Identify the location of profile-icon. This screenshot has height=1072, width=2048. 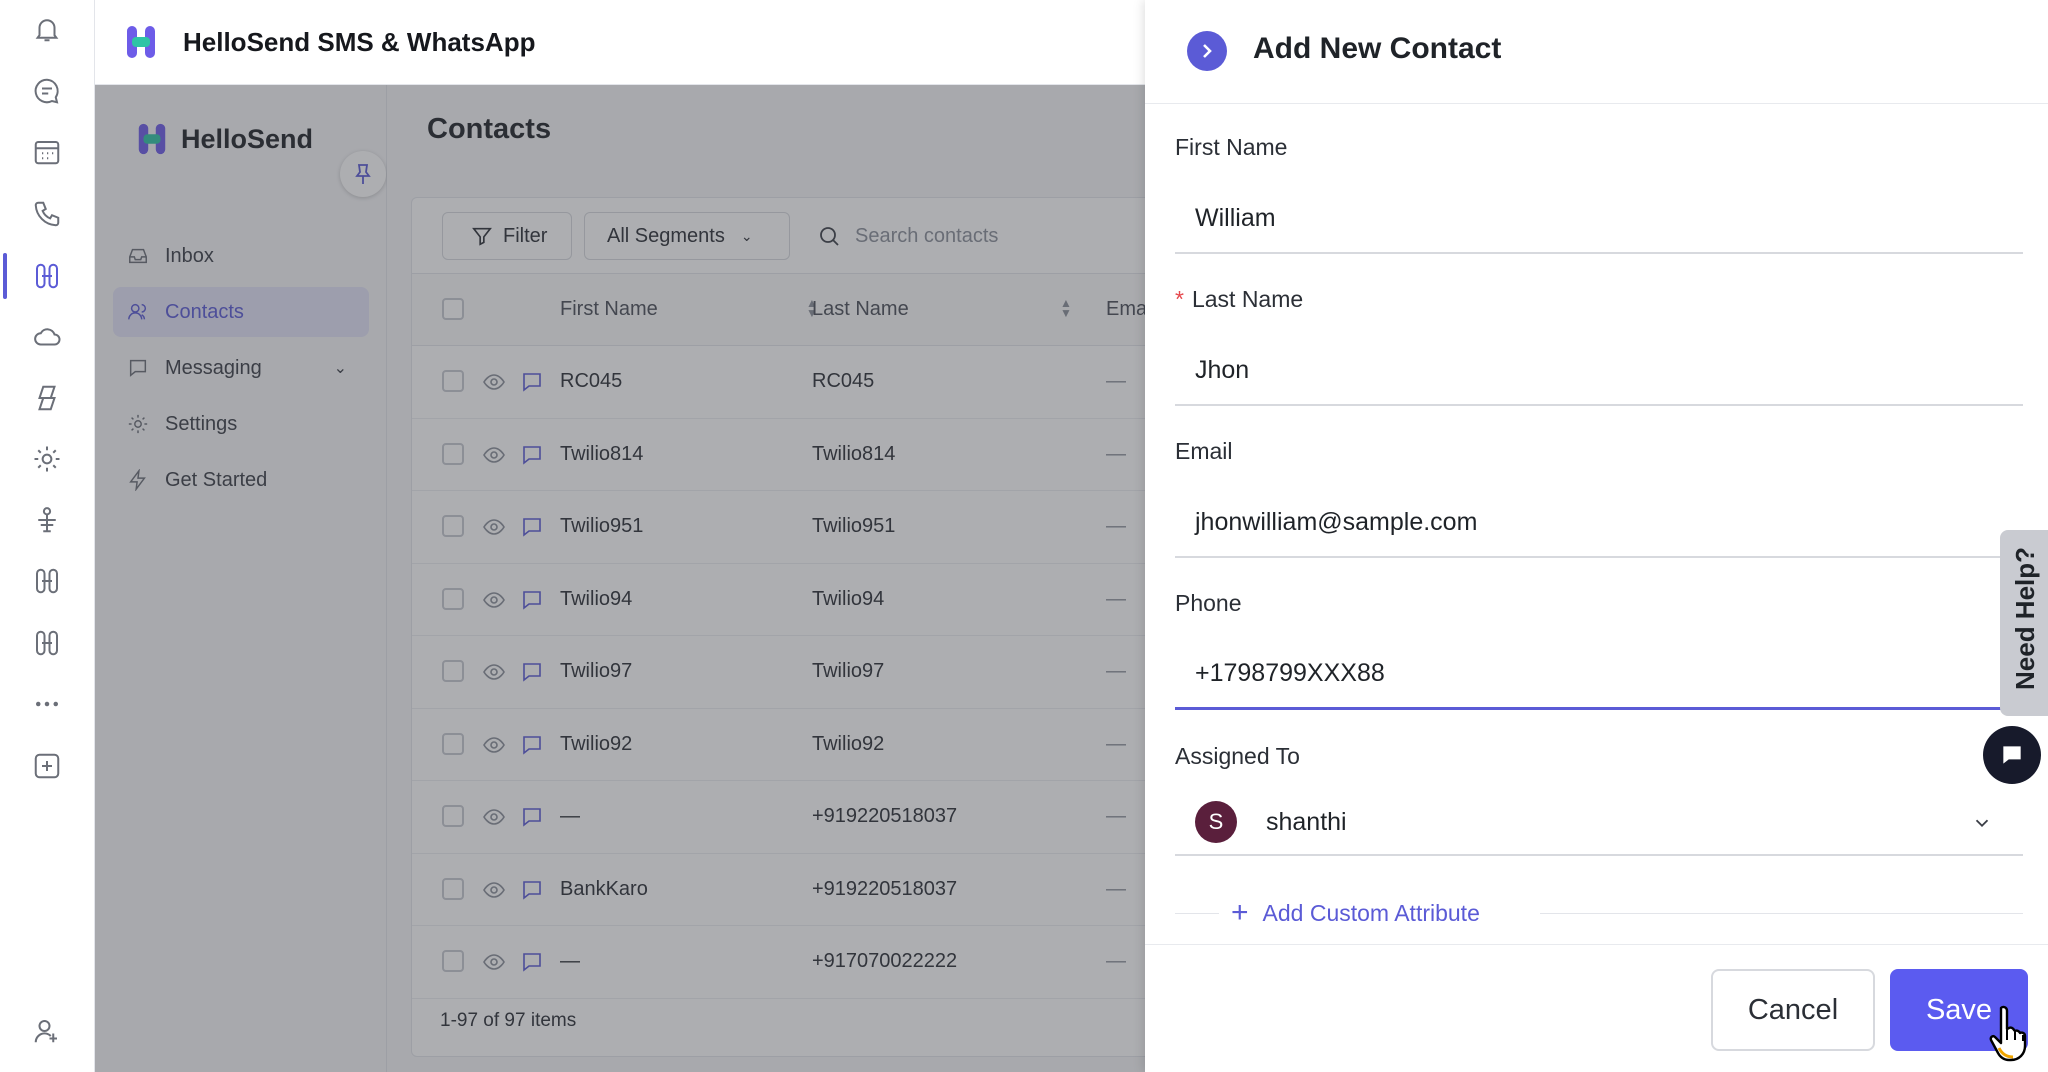
(47, 1031).